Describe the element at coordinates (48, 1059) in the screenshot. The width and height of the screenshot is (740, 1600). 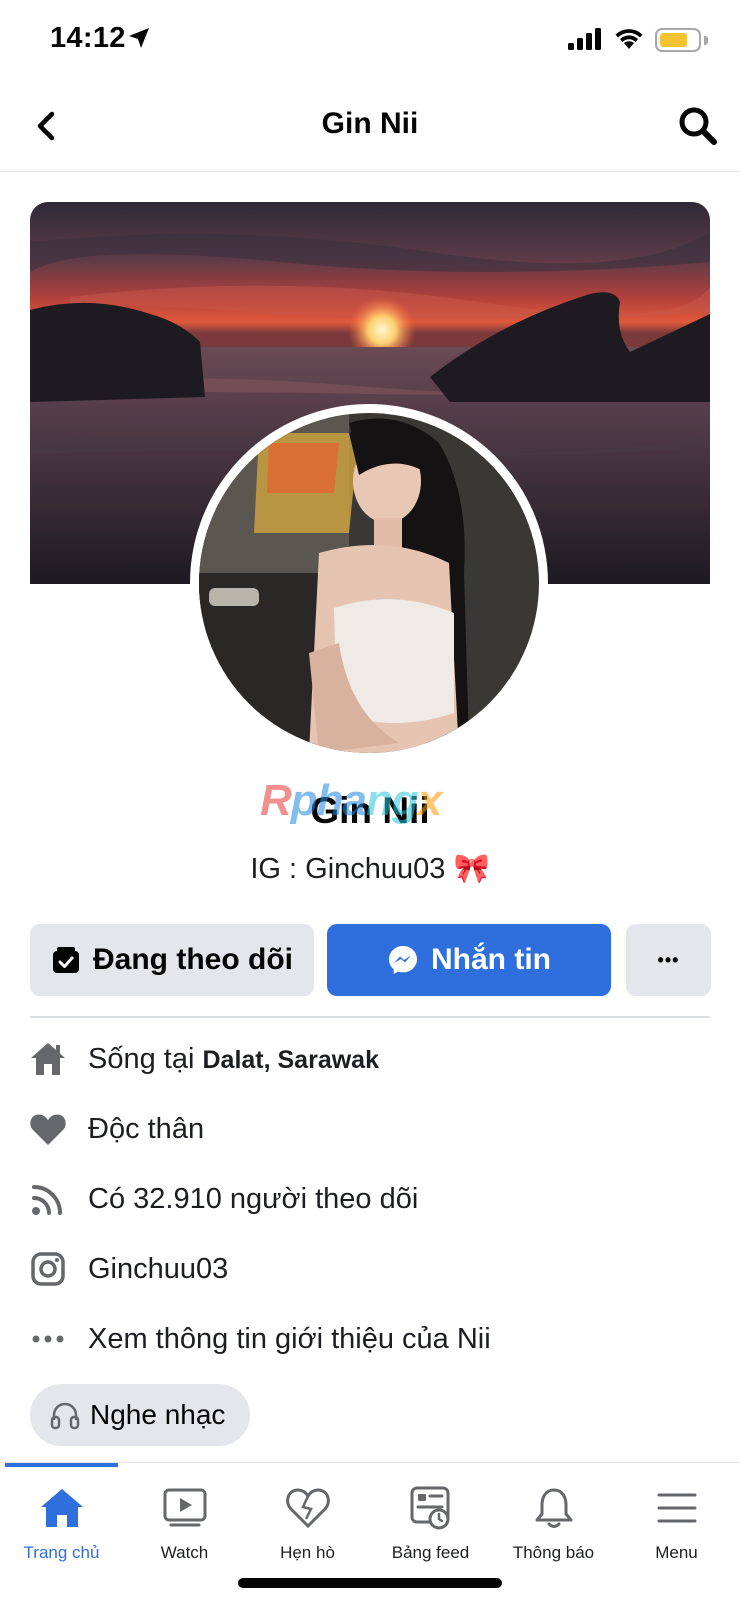
I see `home-house-icon` at that location.